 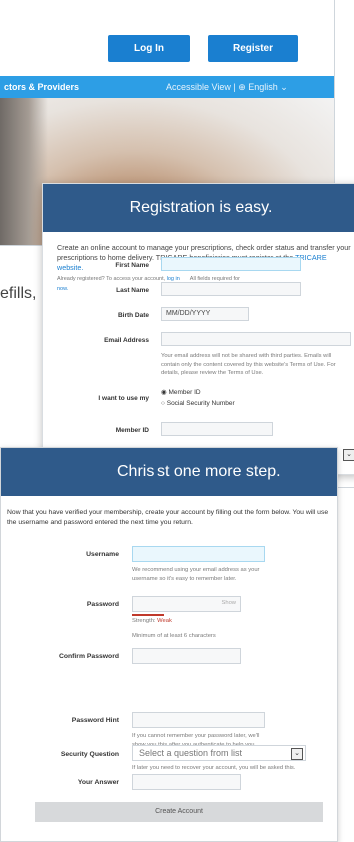 I want to click on email-label: Email Address, so click(x=126, y=340).